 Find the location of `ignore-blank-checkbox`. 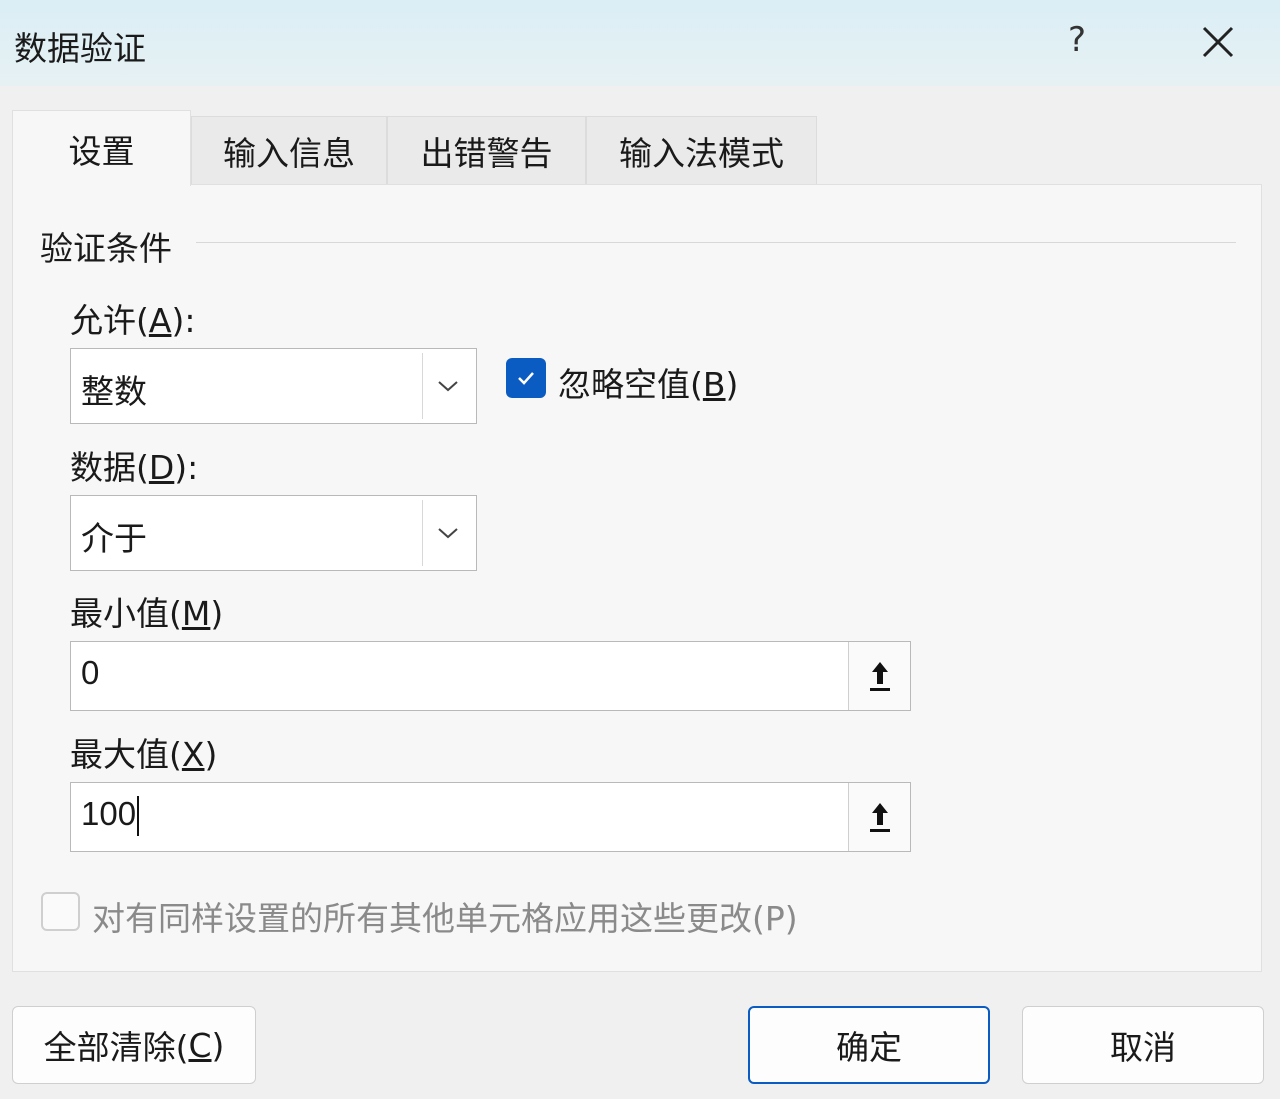

ignore-blank-checkbox is located at coordinates (526, 378).